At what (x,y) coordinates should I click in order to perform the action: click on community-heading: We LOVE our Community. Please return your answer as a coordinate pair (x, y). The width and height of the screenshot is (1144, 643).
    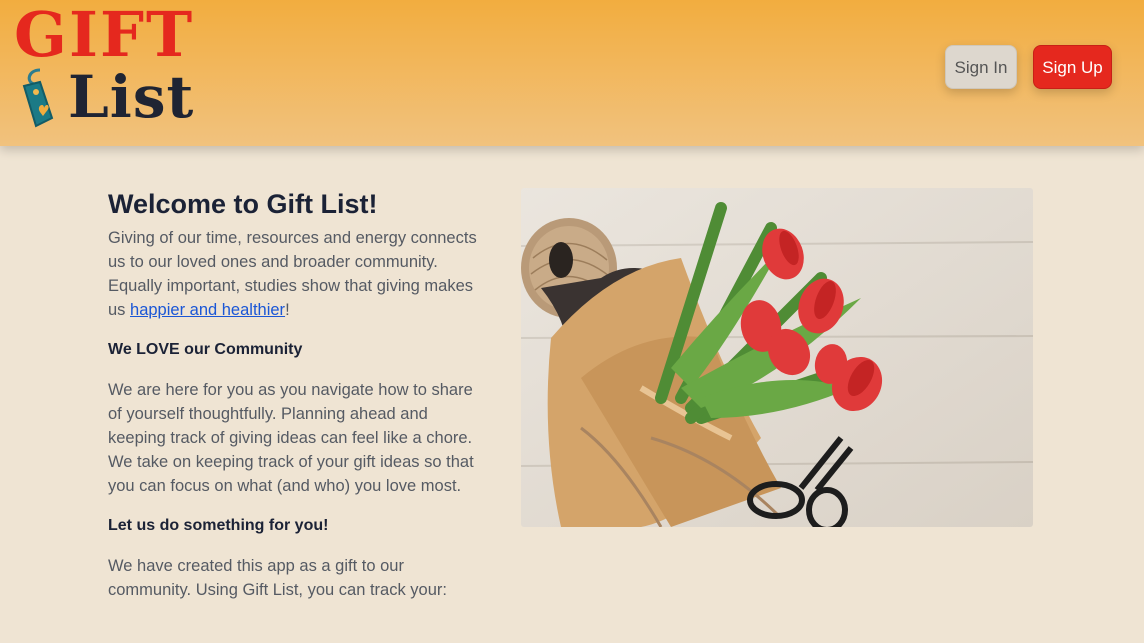
    Looking at the image, I should click on (205, 349).